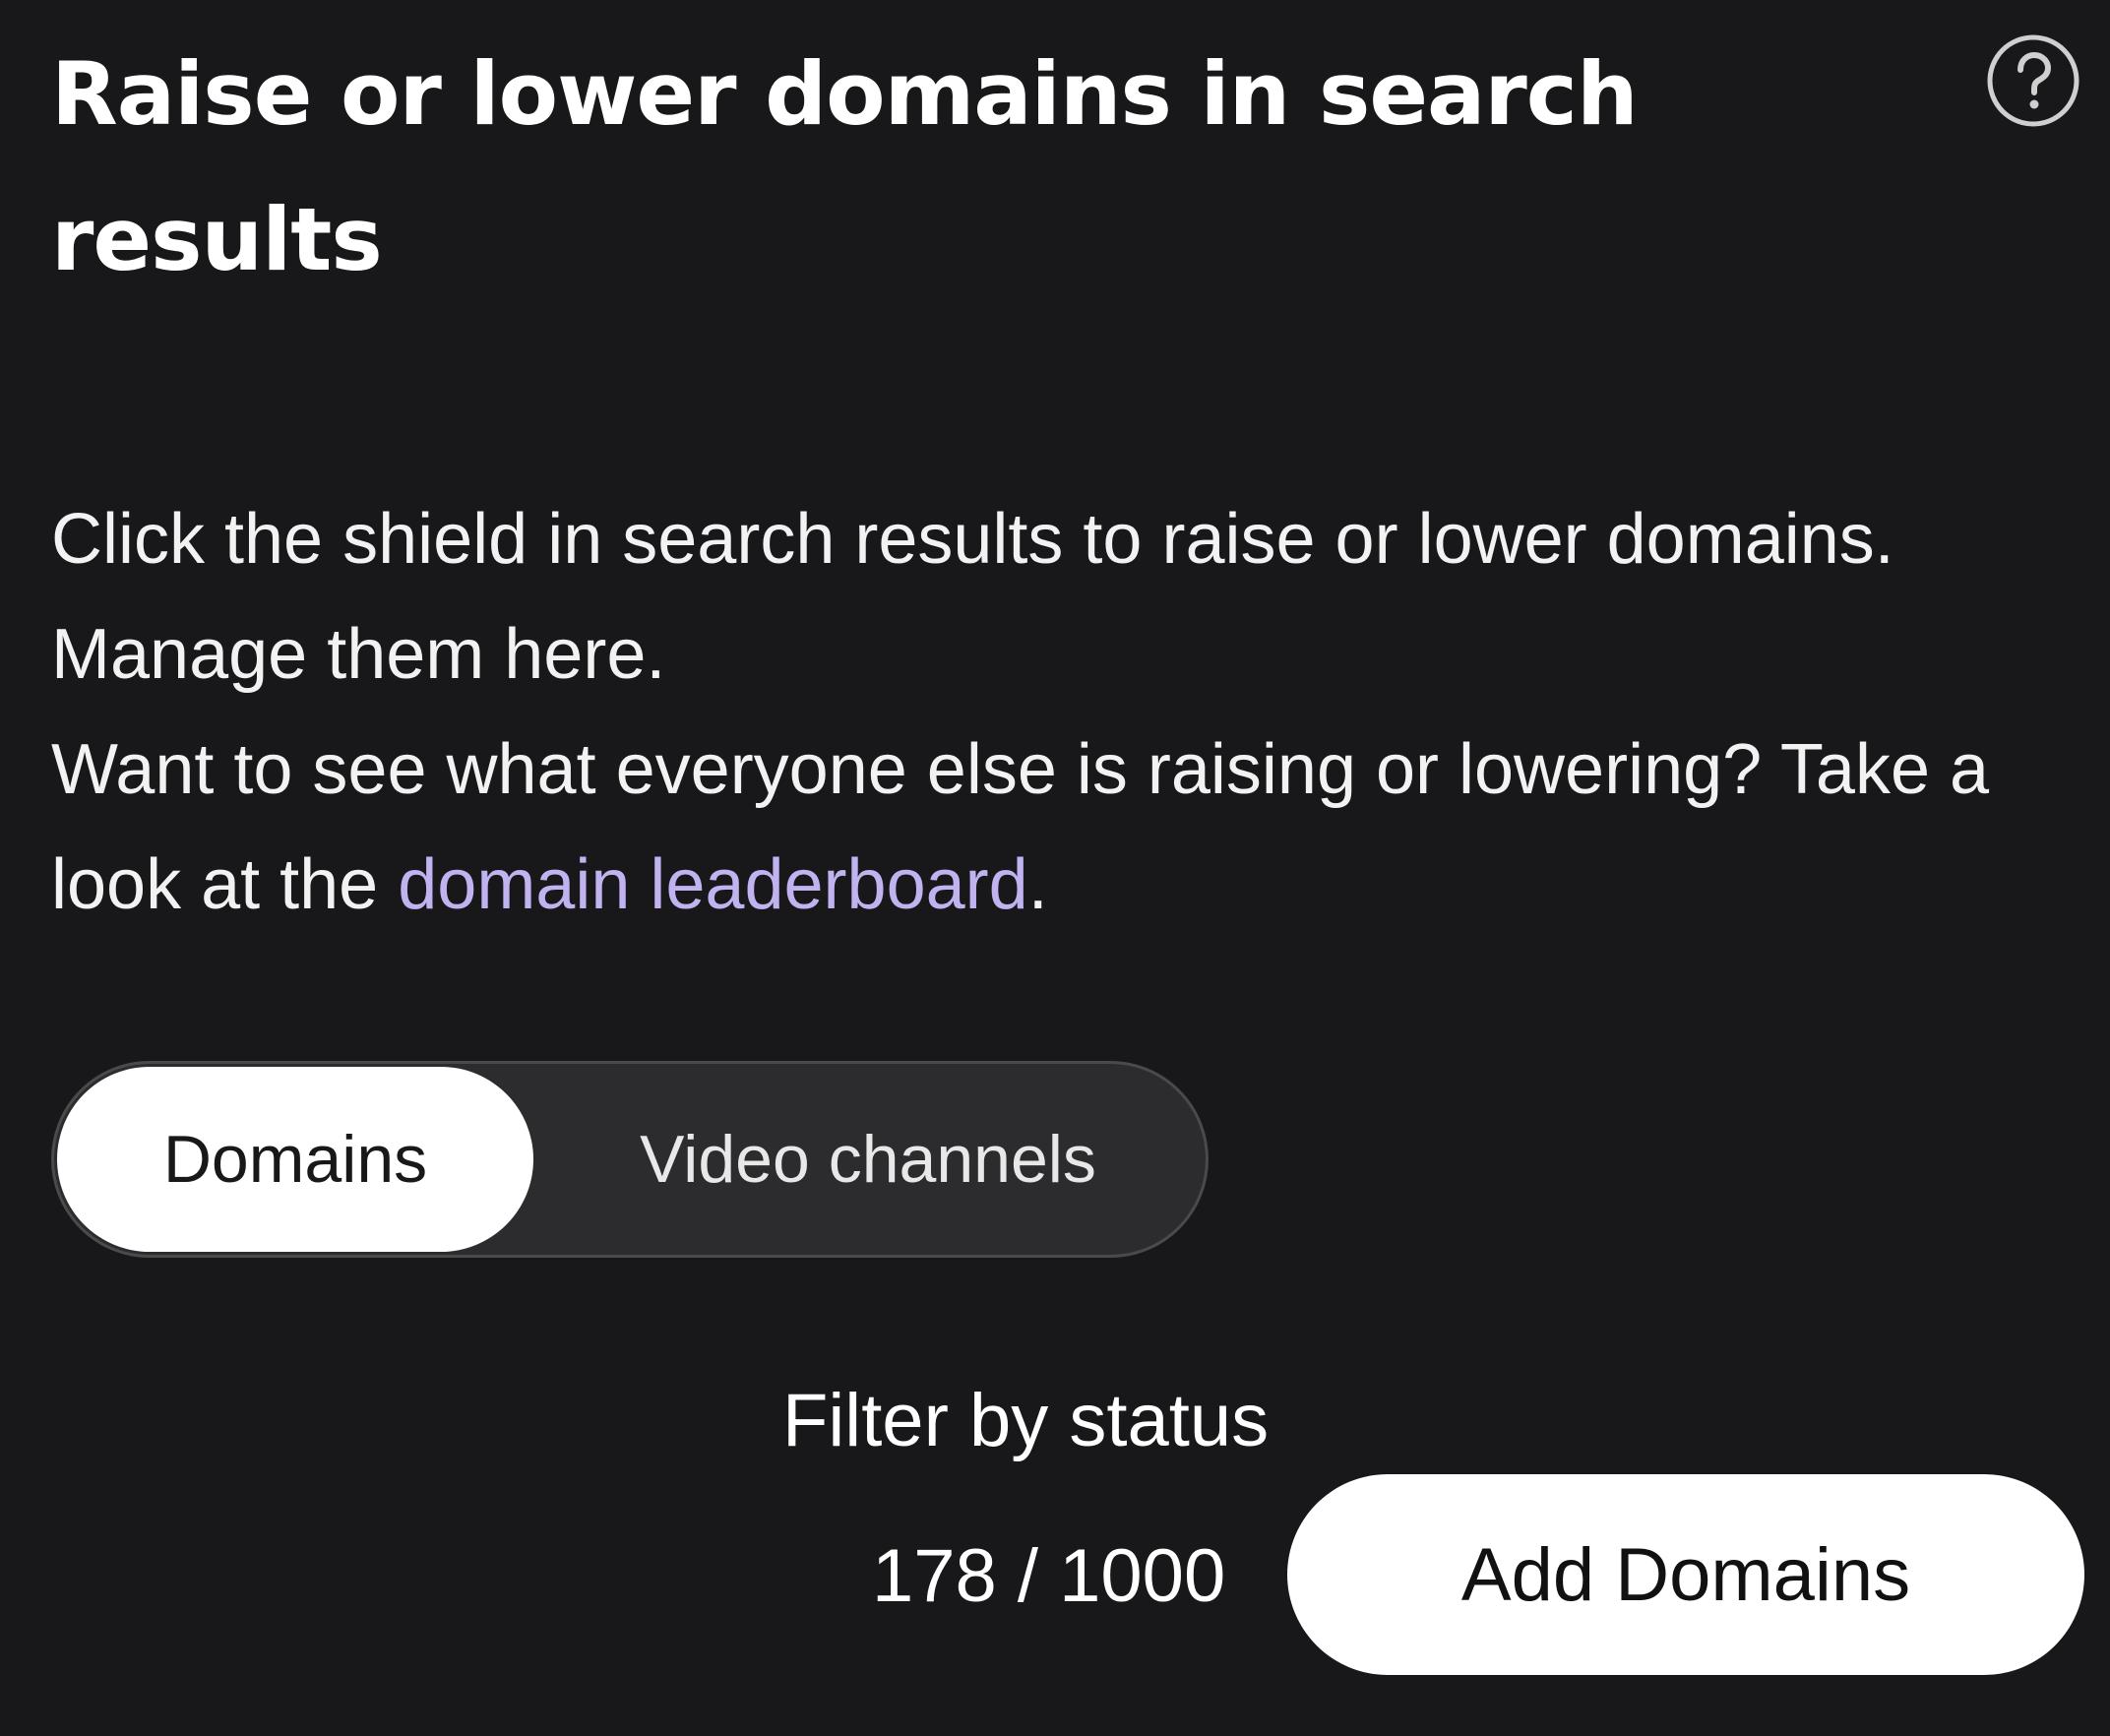 This screenshot has height=1736, width=2110. I want to click on question-circle-icon, so click(2033, 80).